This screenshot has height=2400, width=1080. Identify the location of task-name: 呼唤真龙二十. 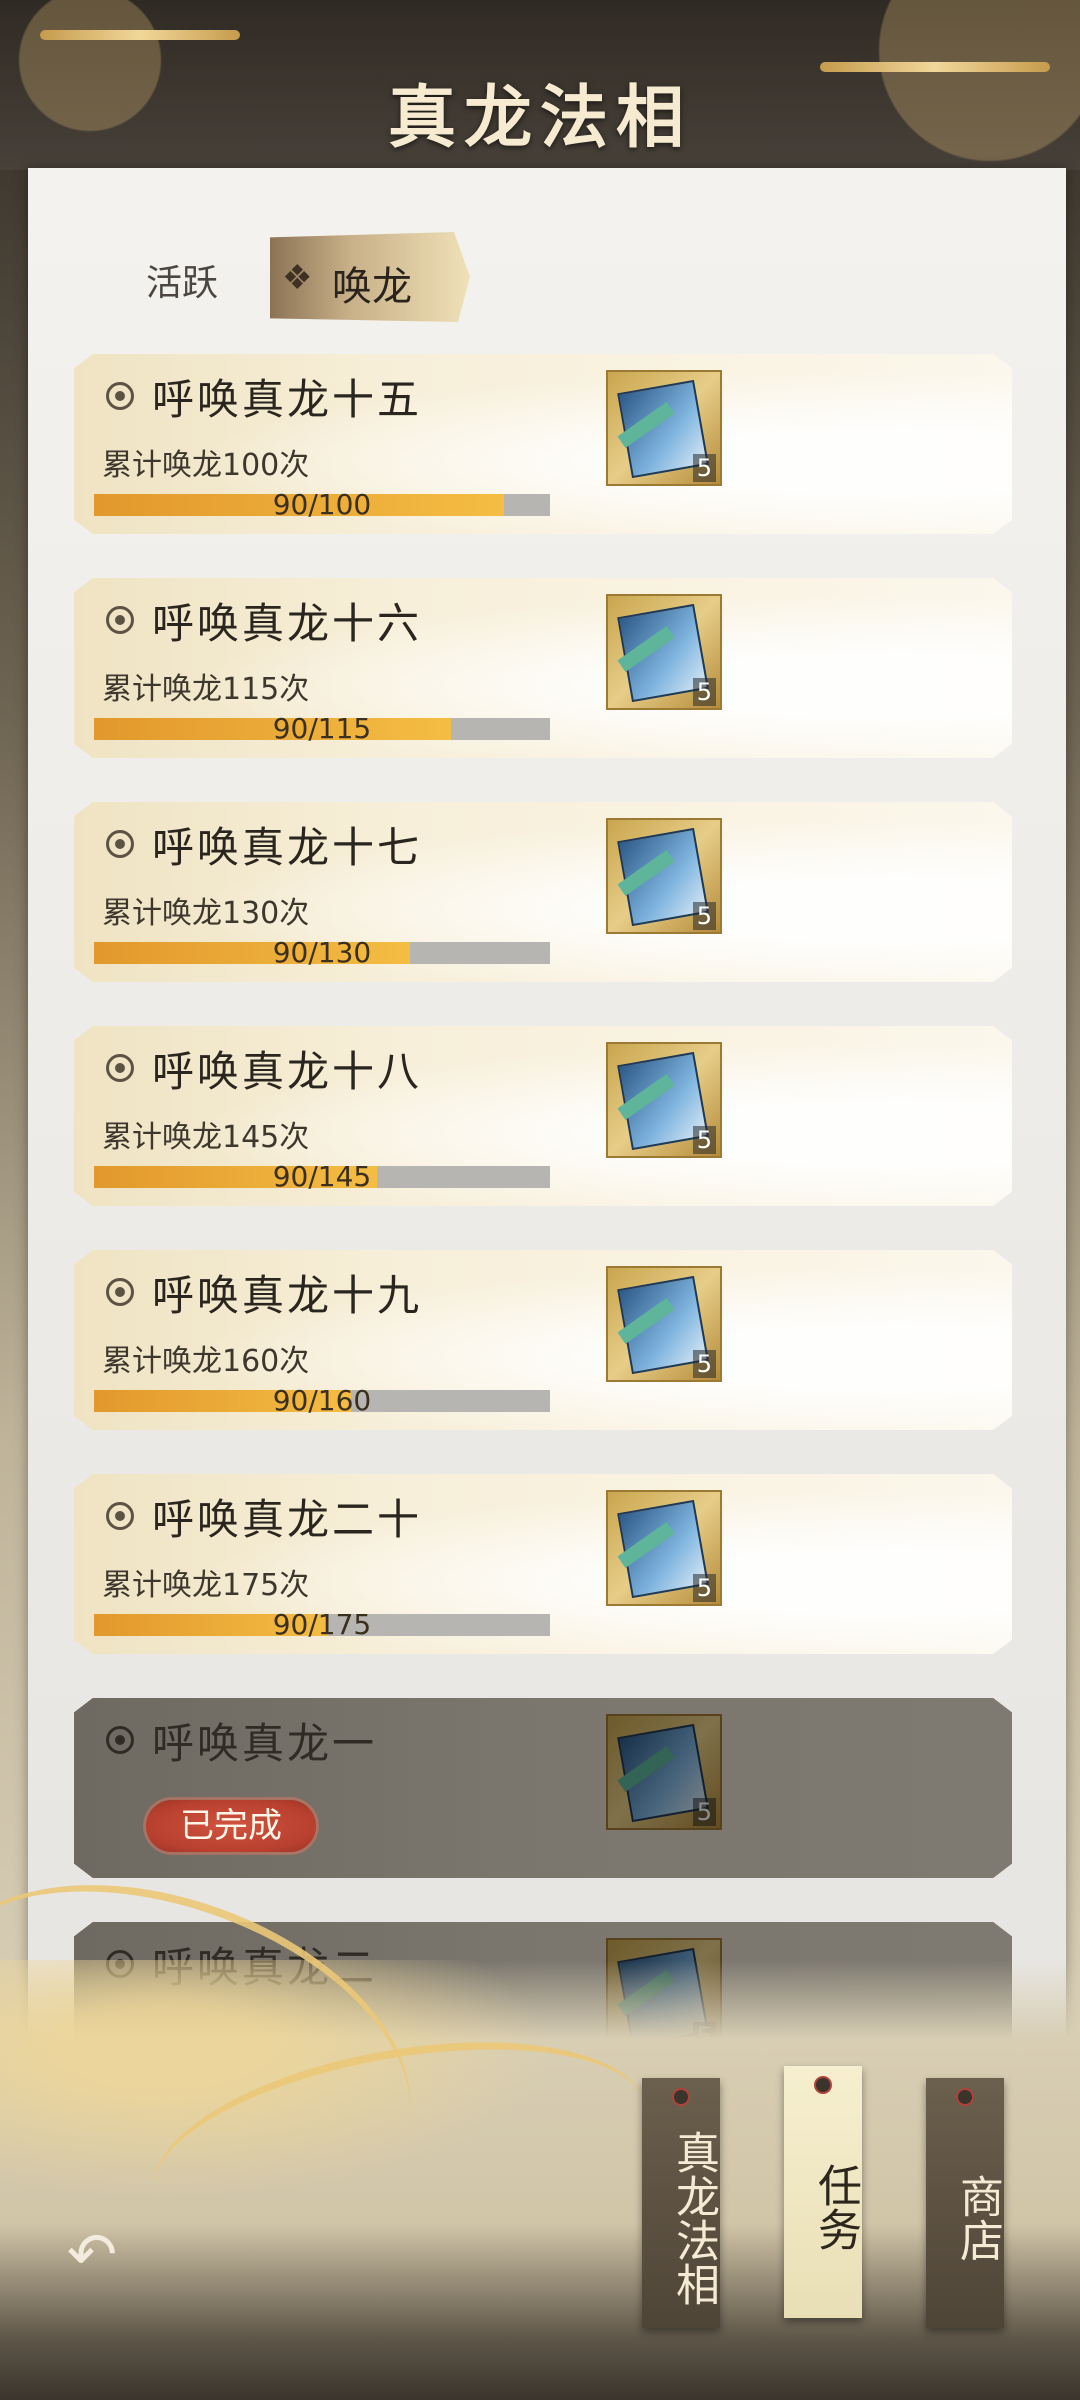
(287, 1519).